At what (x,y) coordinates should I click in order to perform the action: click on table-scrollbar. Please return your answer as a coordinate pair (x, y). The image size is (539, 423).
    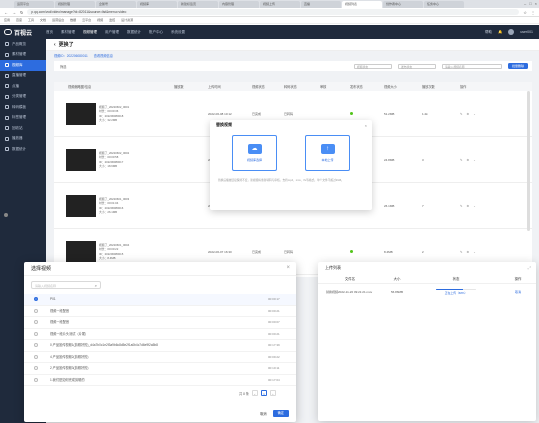
    Looking at the image, I should click on (528, 161).